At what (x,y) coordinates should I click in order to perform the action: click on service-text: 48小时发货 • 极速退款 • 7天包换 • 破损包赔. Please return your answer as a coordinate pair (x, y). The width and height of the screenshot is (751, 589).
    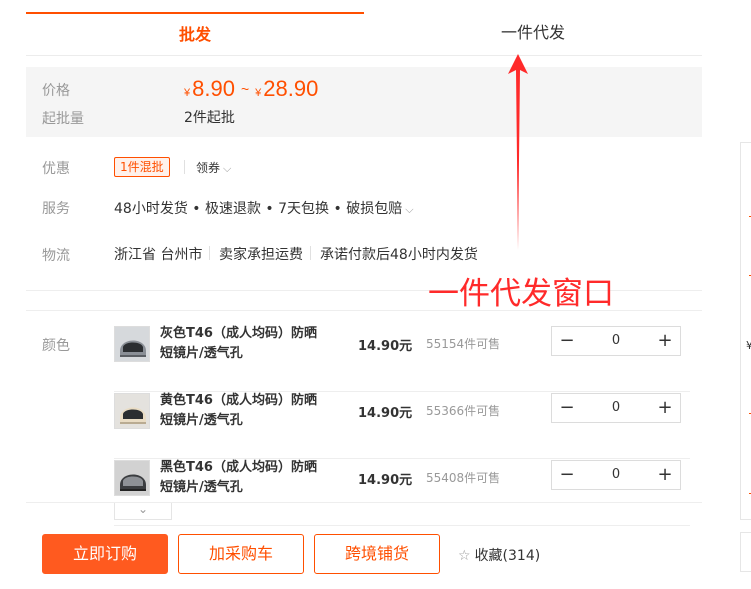
    Looking at the image, I should click on (258, 209).